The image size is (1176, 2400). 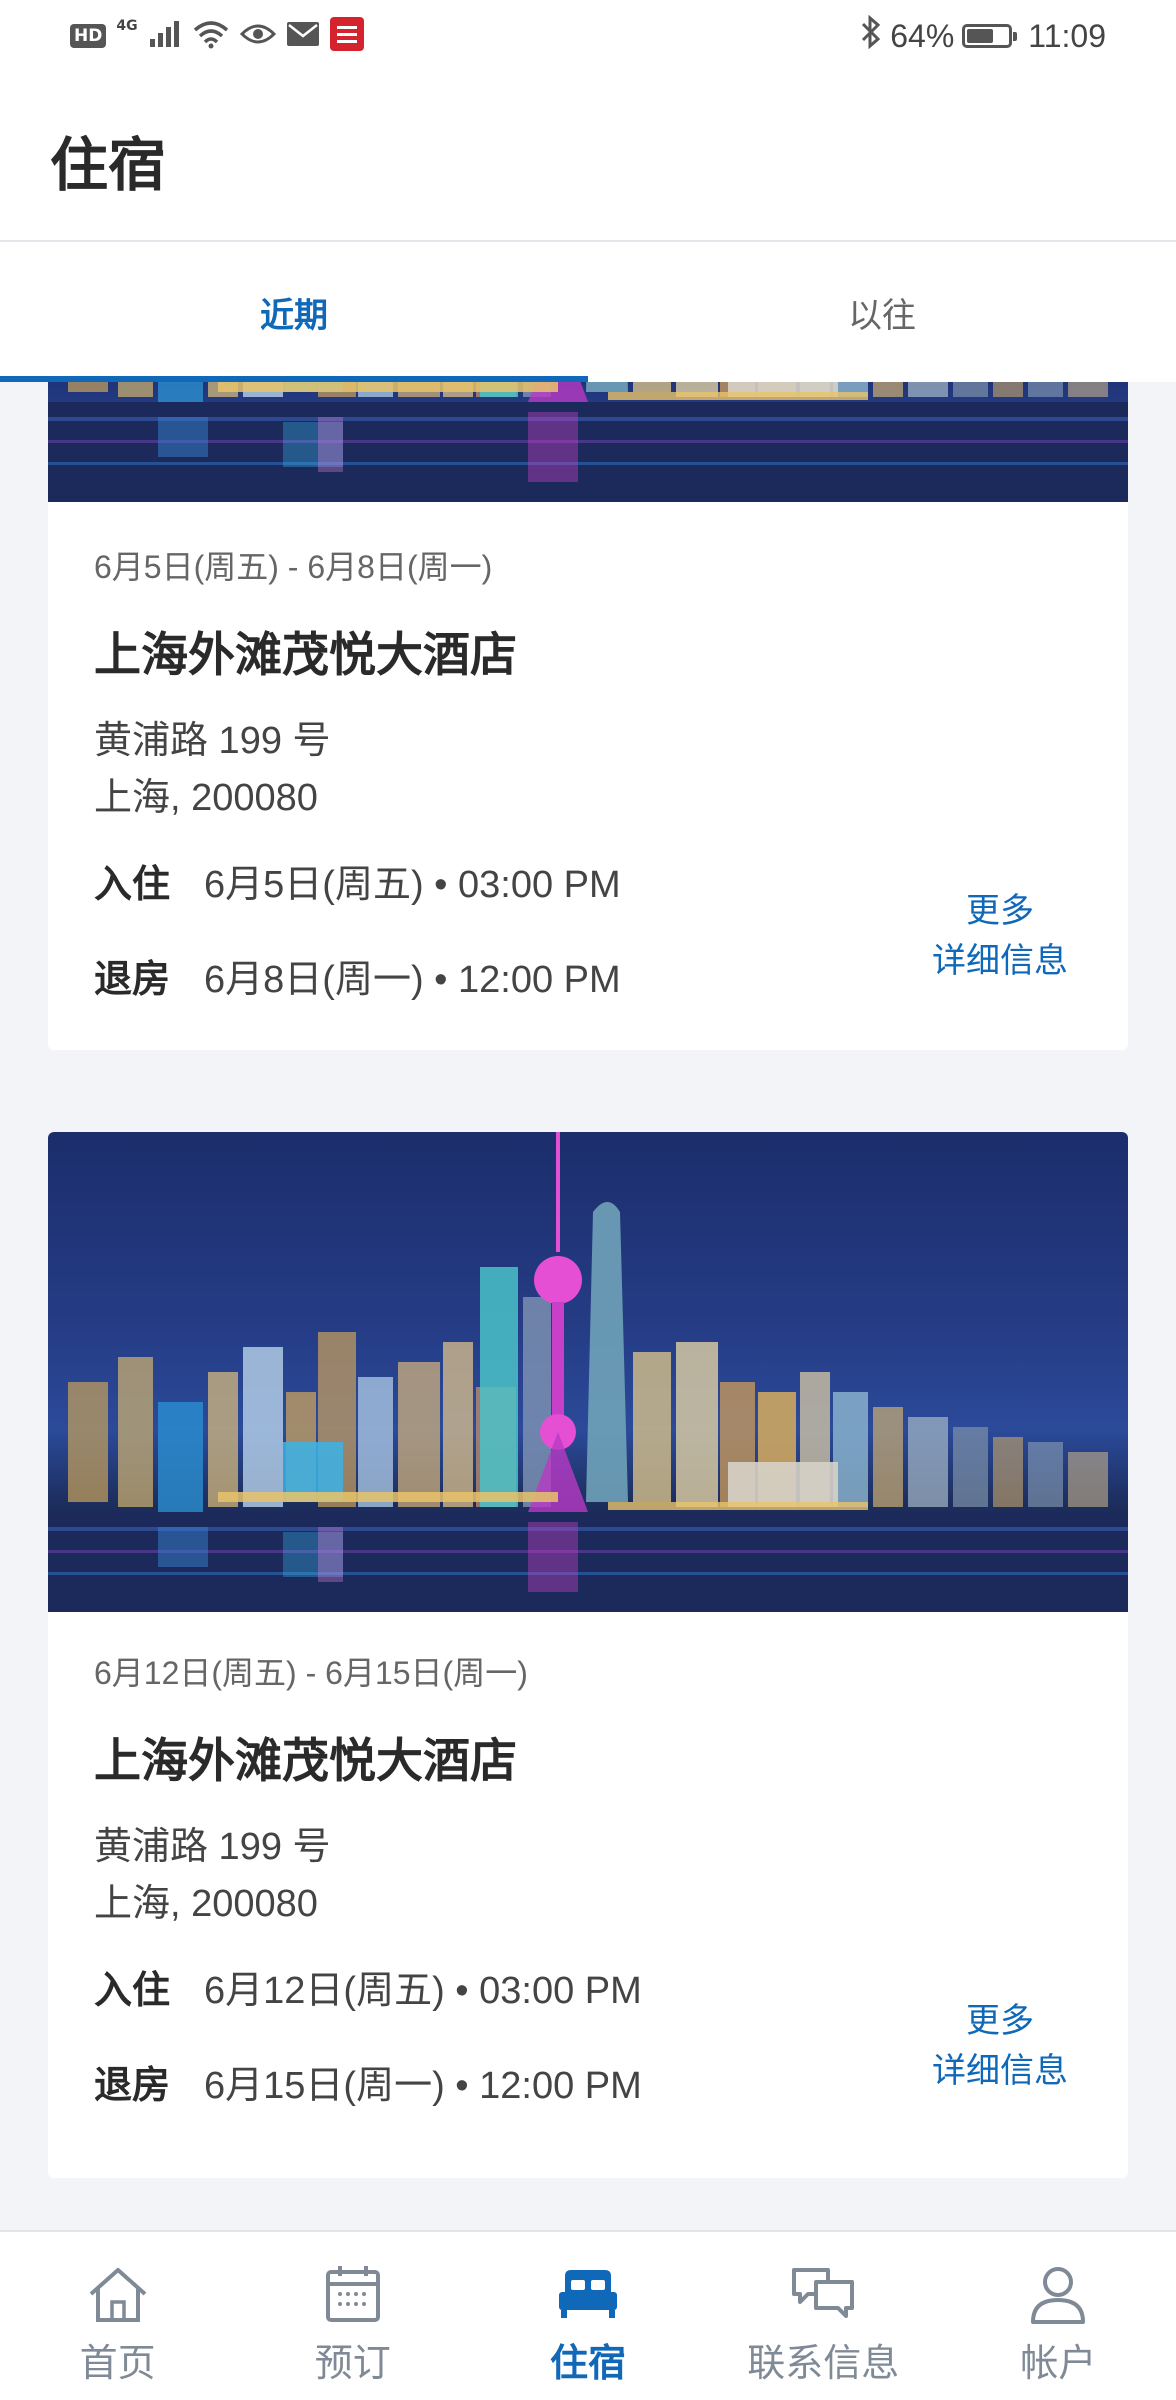 I want to click on clock-time: 11:09, so click(x=1067, y=35).